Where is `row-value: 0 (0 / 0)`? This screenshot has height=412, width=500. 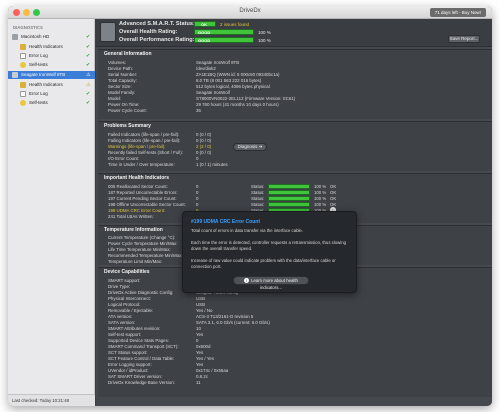 row-value: 0 (0 / 0) is located at coordinates (204, 134).